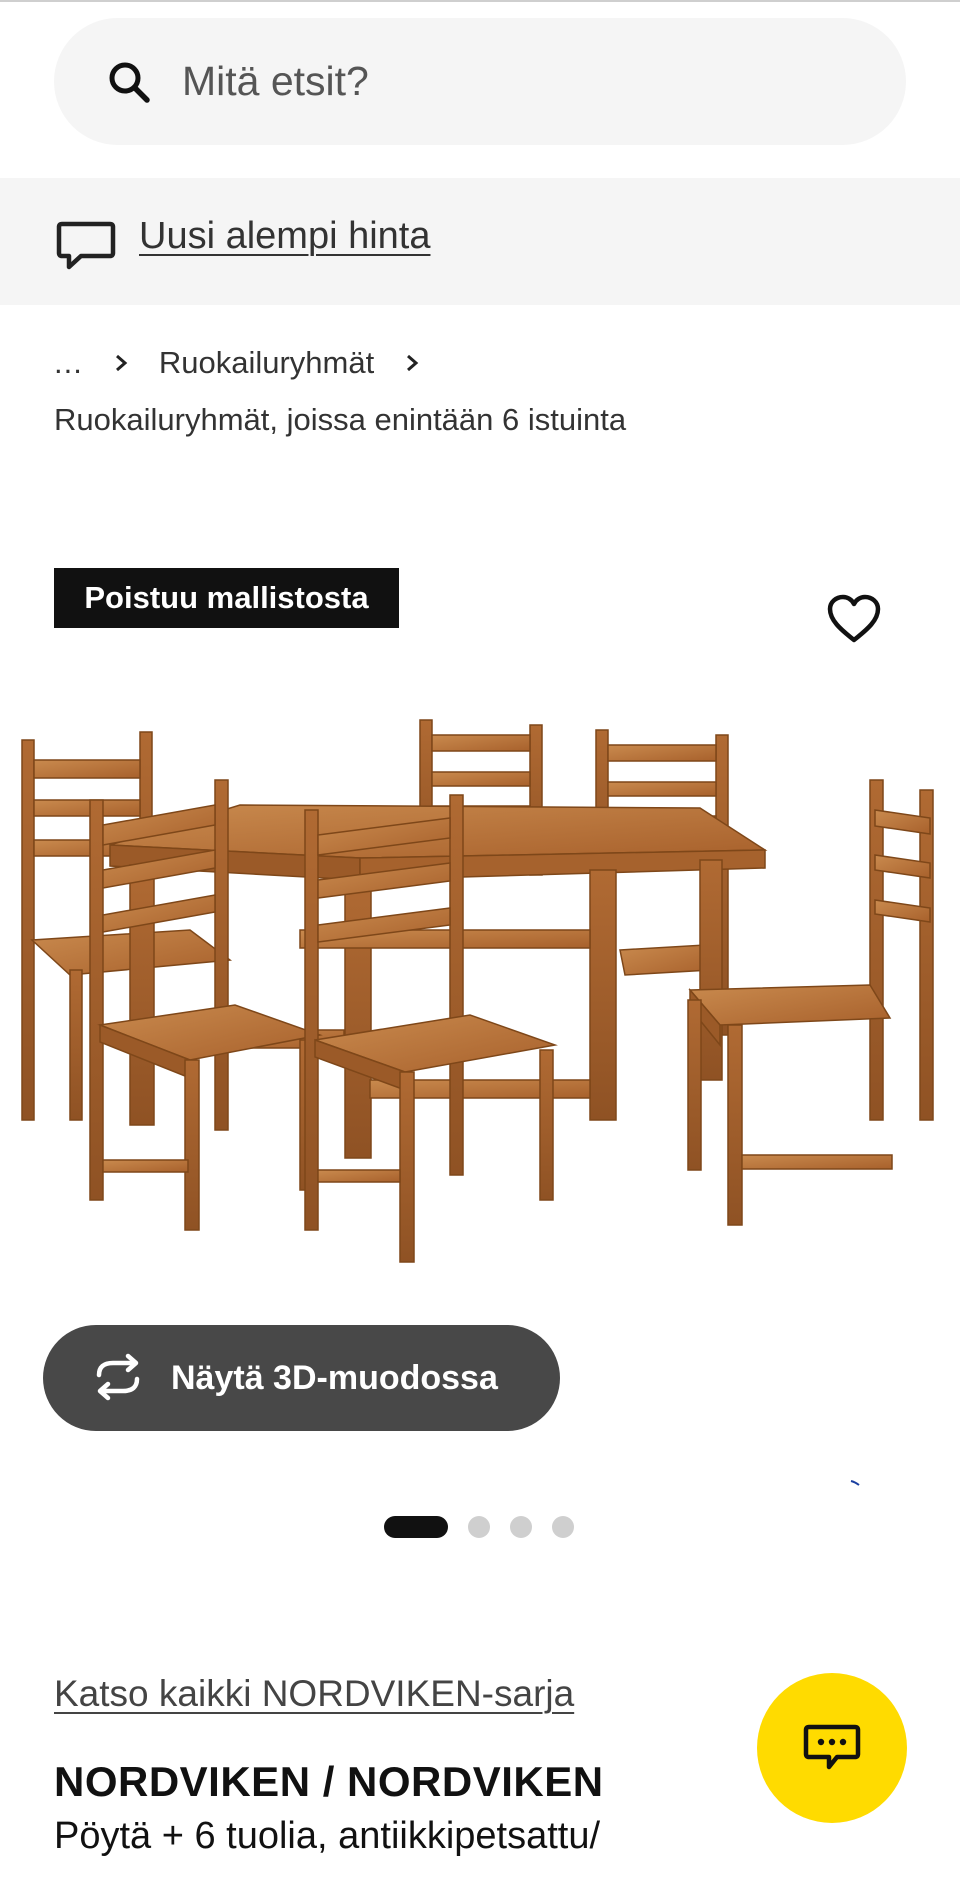 The width and height of the screenshot is (960, 1882). I want to click on search-bar, so click(480, 81).